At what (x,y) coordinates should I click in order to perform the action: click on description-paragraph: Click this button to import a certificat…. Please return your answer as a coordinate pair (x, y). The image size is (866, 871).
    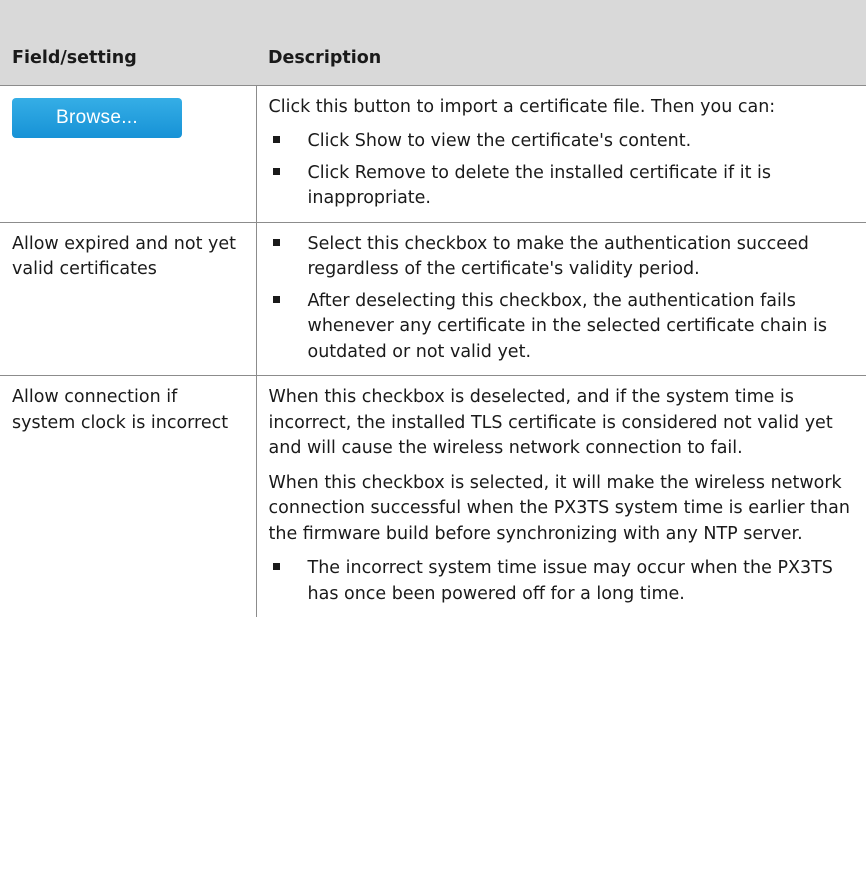
    Looking at the image, I should click on (522, 106).